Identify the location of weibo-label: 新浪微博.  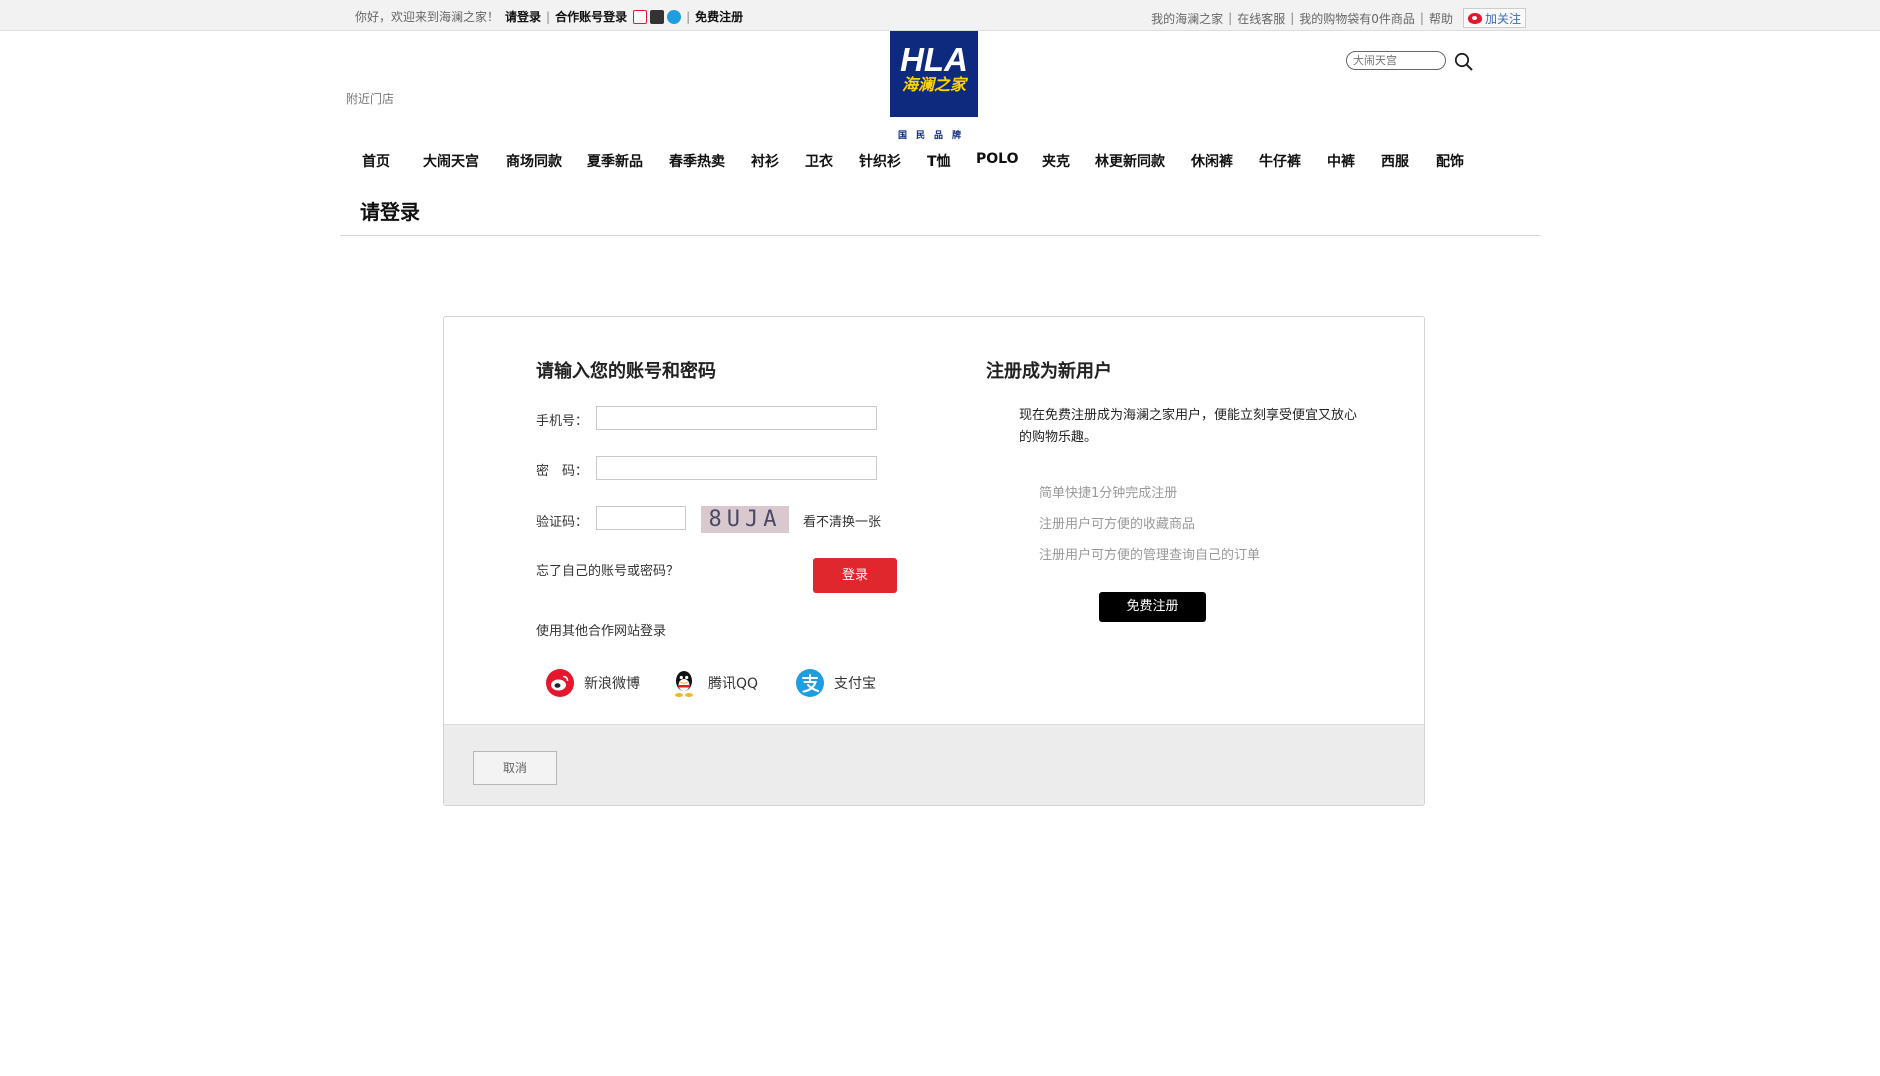
(612, 684).